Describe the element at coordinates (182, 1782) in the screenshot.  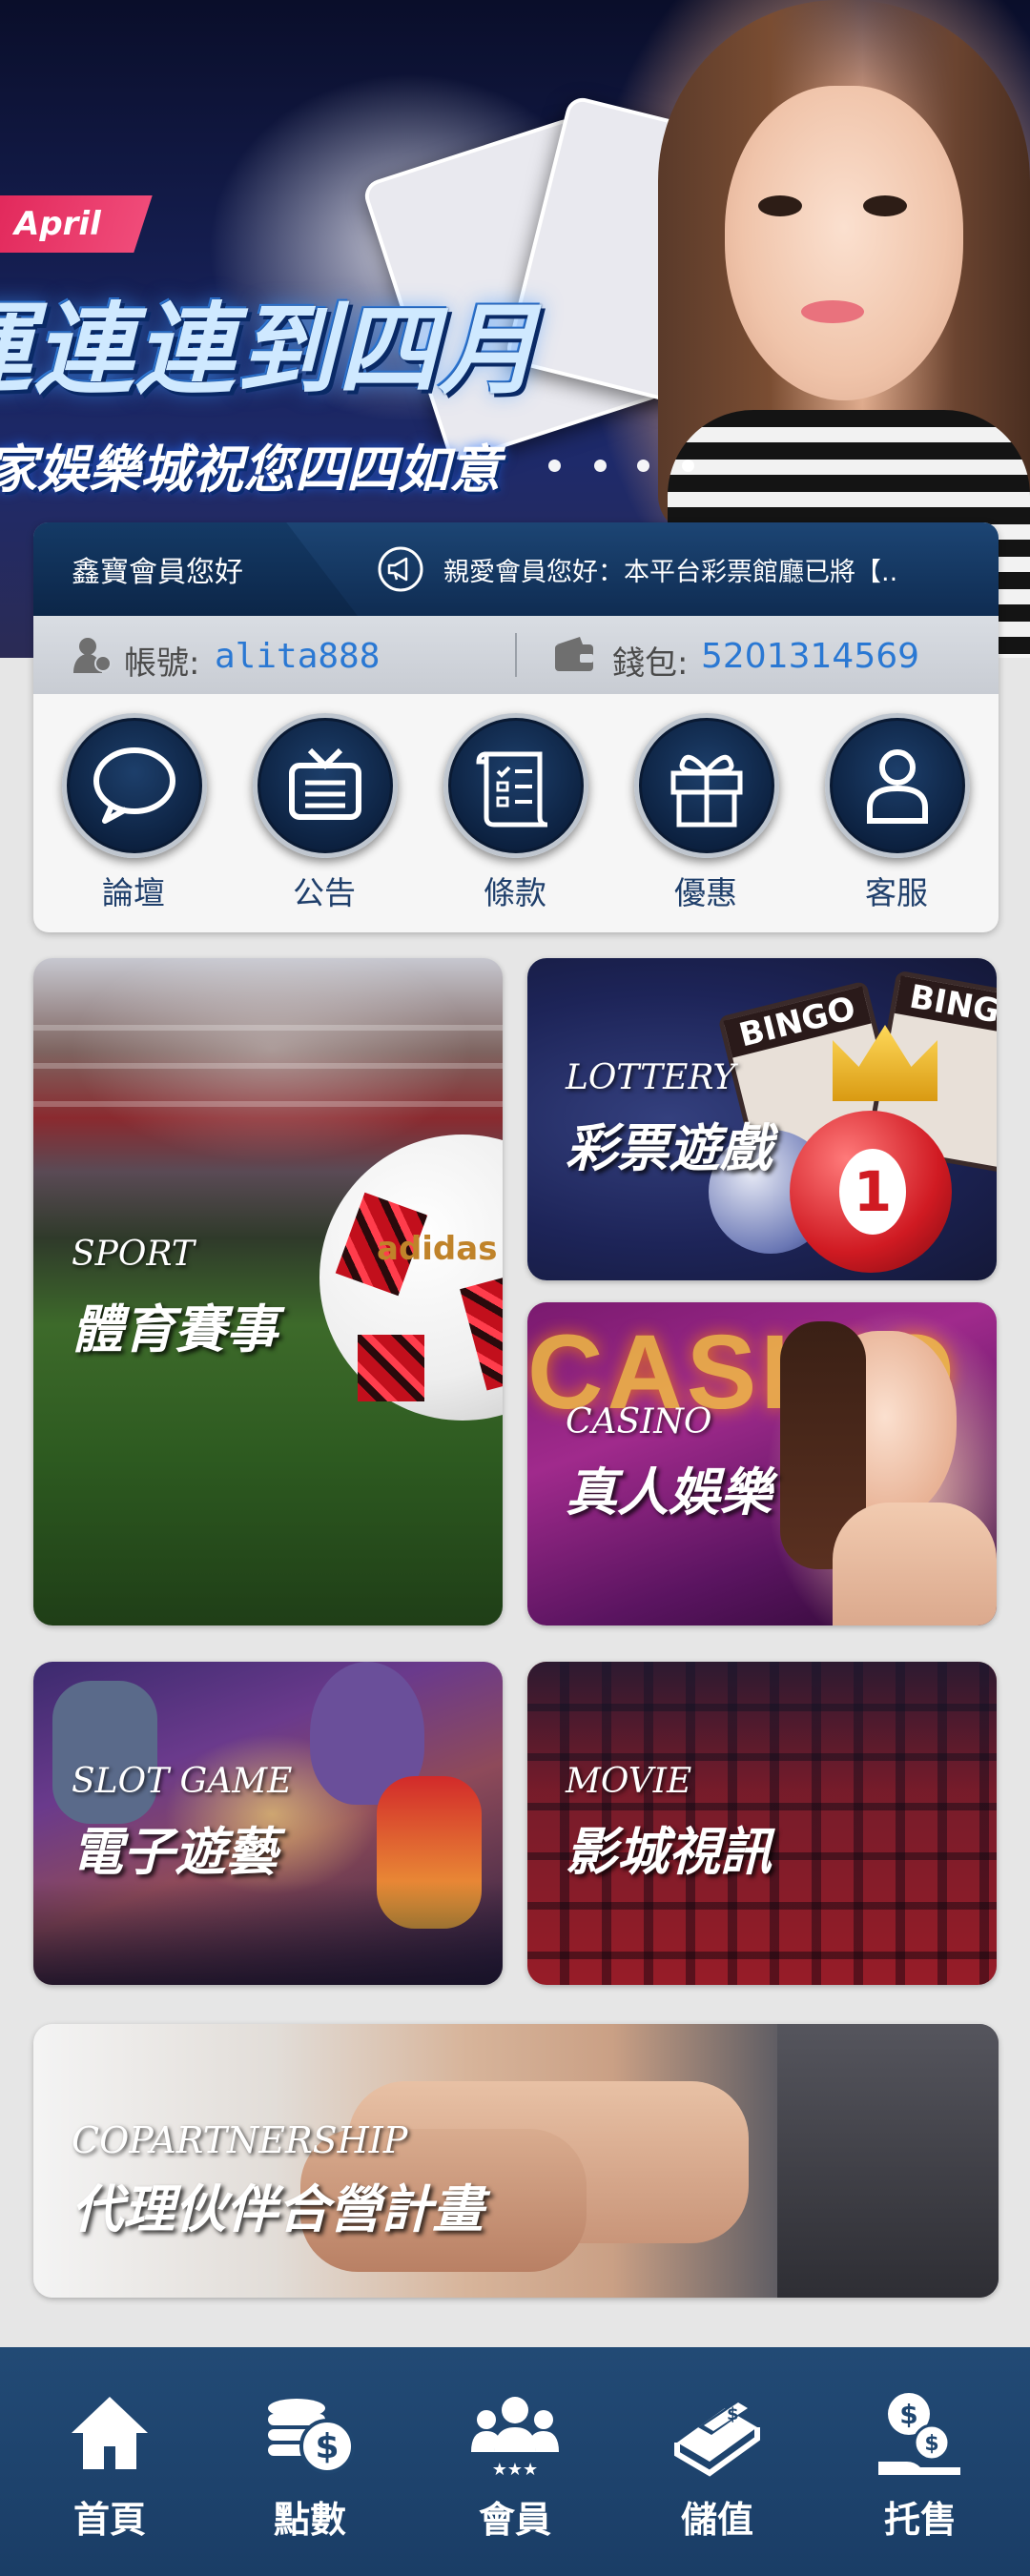
I see `tile-title-en: SLOT GAME` at that location.